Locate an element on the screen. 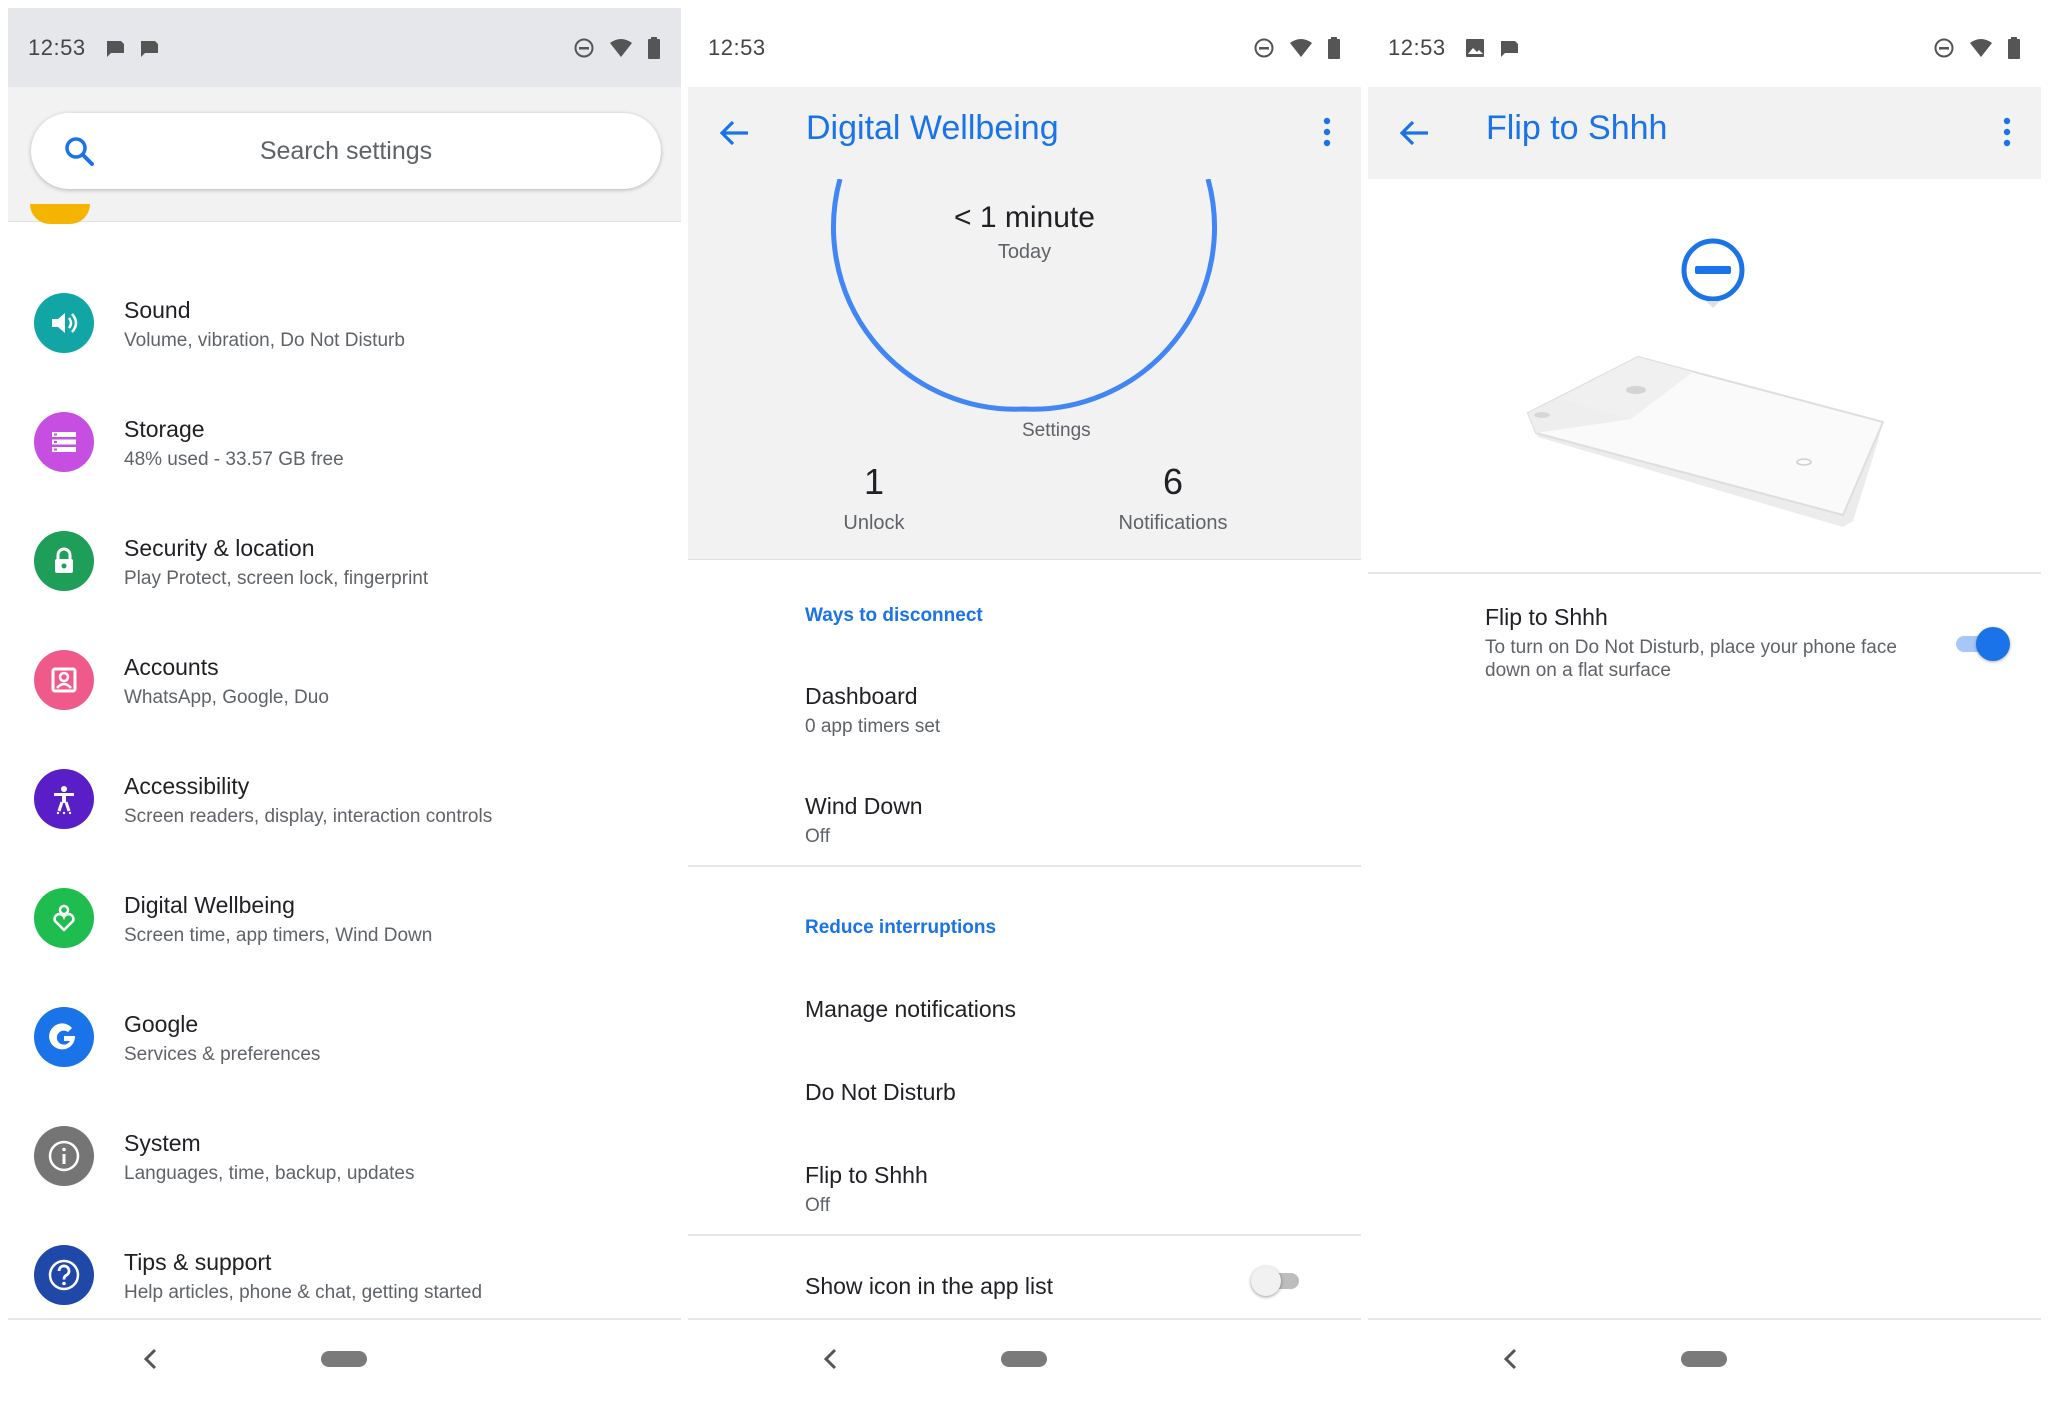 The image size is (2048, 1405). phone-face-down-illustration is located at coordinates (1705, 382).